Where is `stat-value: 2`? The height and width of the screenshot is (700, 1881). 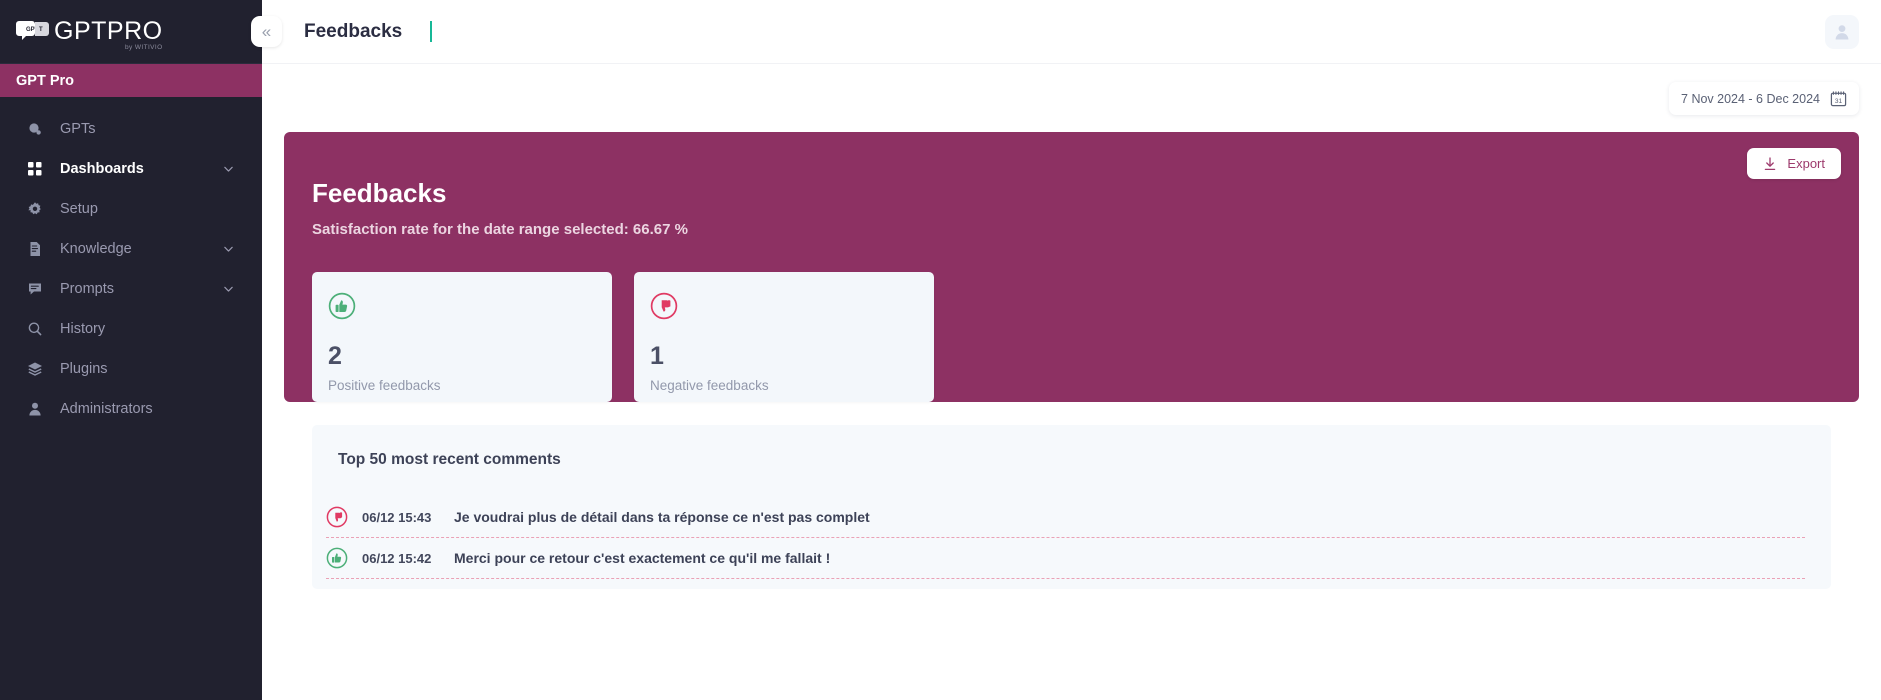 stat-value: 2 is located at coordinates (335, 356).